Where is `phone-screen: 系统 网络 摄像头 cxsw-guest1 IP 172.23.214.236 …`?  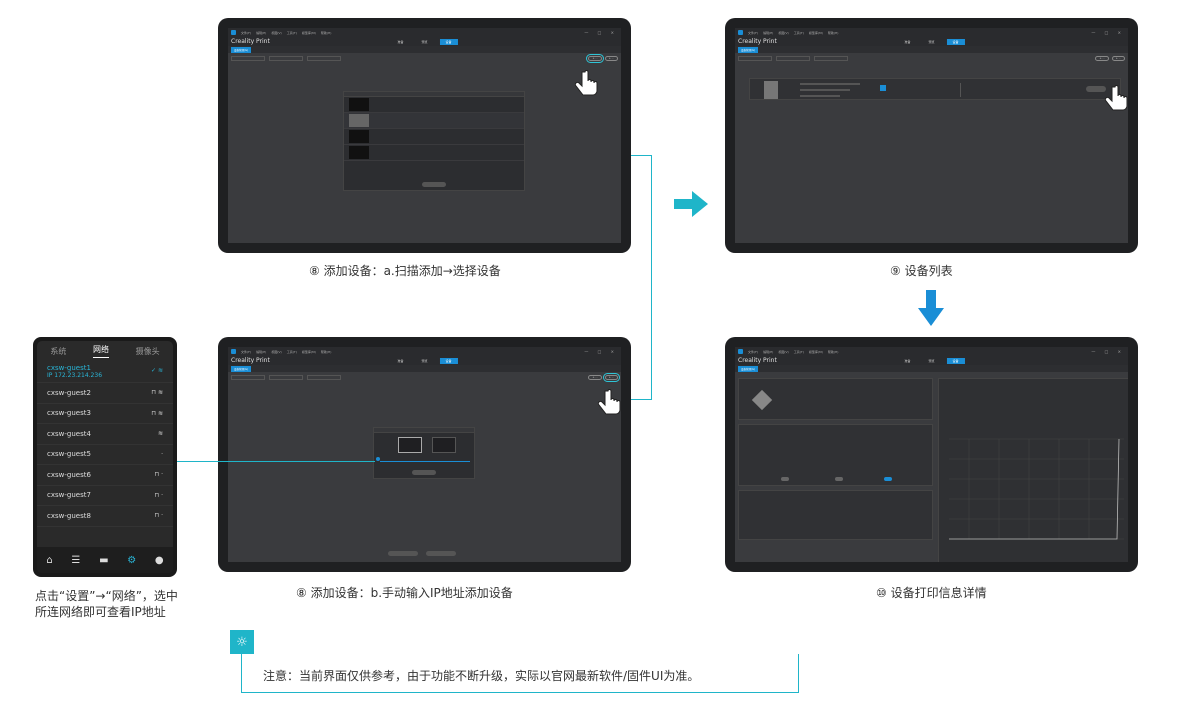
phone-screen: 系统 网络 摄像头 cxsw-guest1 IP 172.23.214.236 … is located at coordinates (105, 457).